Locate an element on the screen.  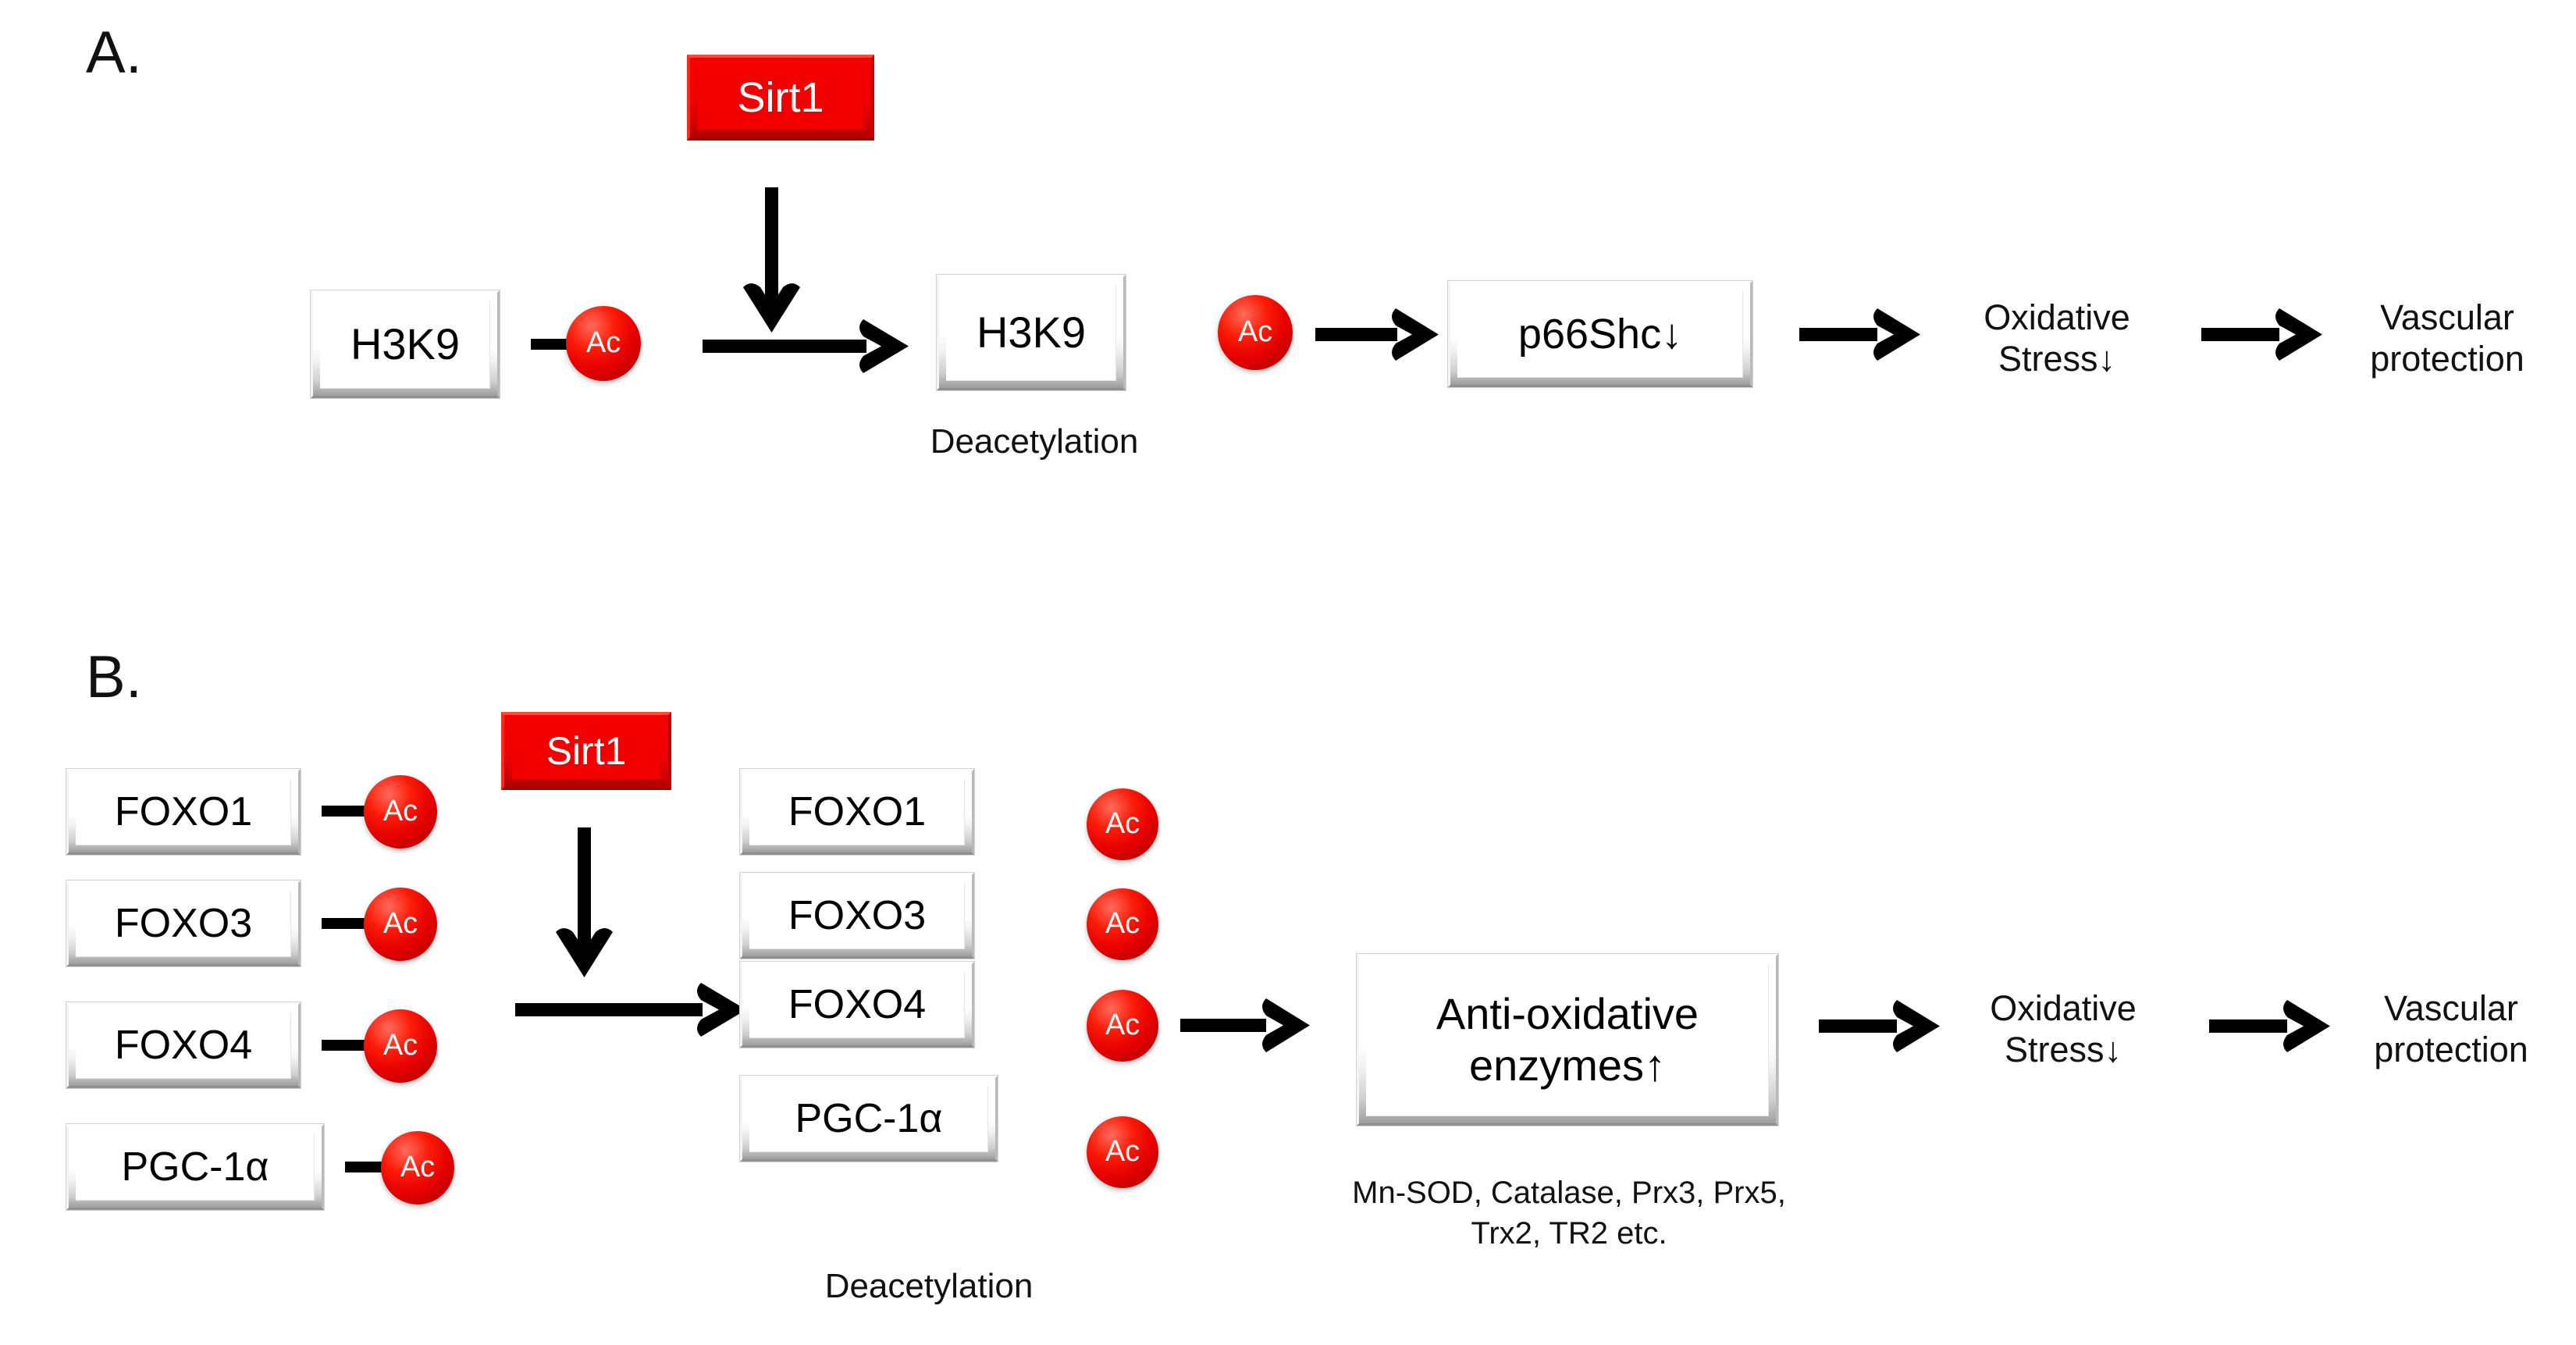
foxo1-substrate-label: FOXO1 is located at coordinates (183, 811).